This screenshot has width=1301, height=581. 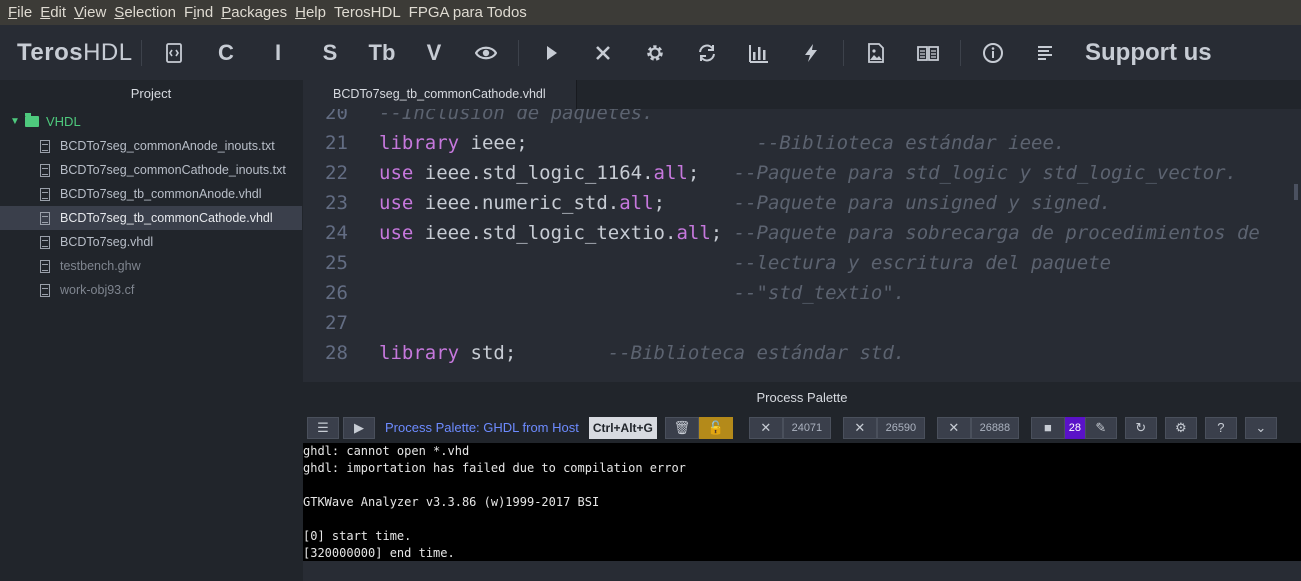 I want to click on code-line: 27, so click(x=336, y=323).